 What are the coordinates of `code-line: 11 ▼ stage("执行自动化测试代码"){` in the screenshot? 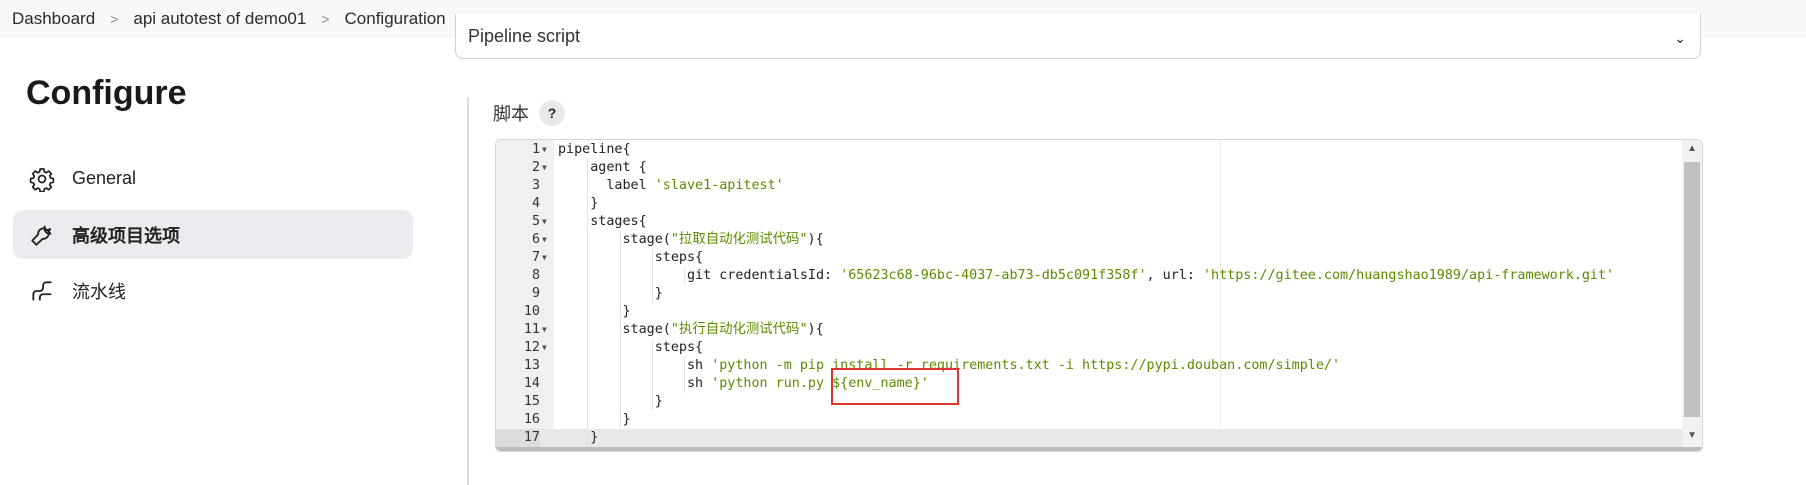 It's located at (1090, 330).